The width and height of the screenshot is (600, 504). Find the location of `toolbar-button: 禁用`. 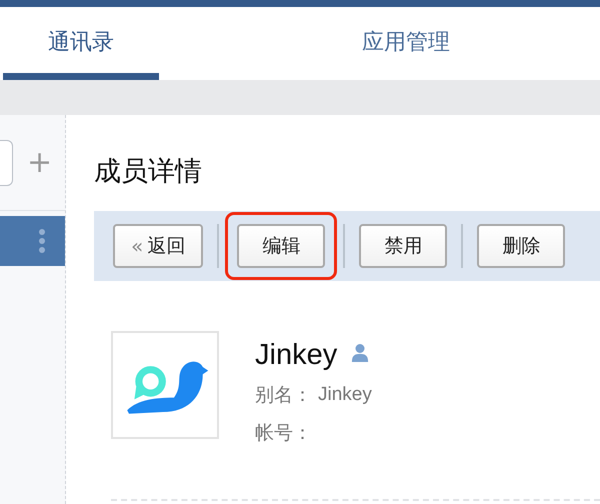

toolbar-button: 禁用 is located at coordinates (403, 246).